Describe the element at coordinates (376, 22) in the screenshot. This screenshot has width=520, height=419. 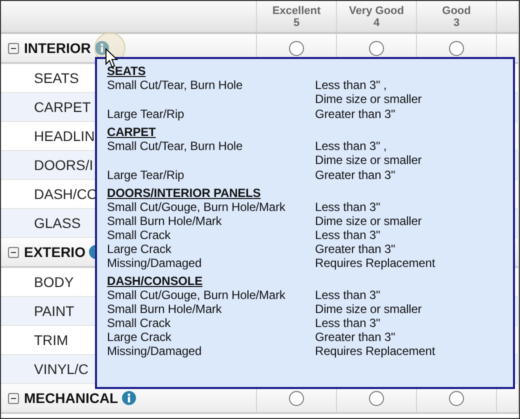
I see `column-score: 4` at that location.